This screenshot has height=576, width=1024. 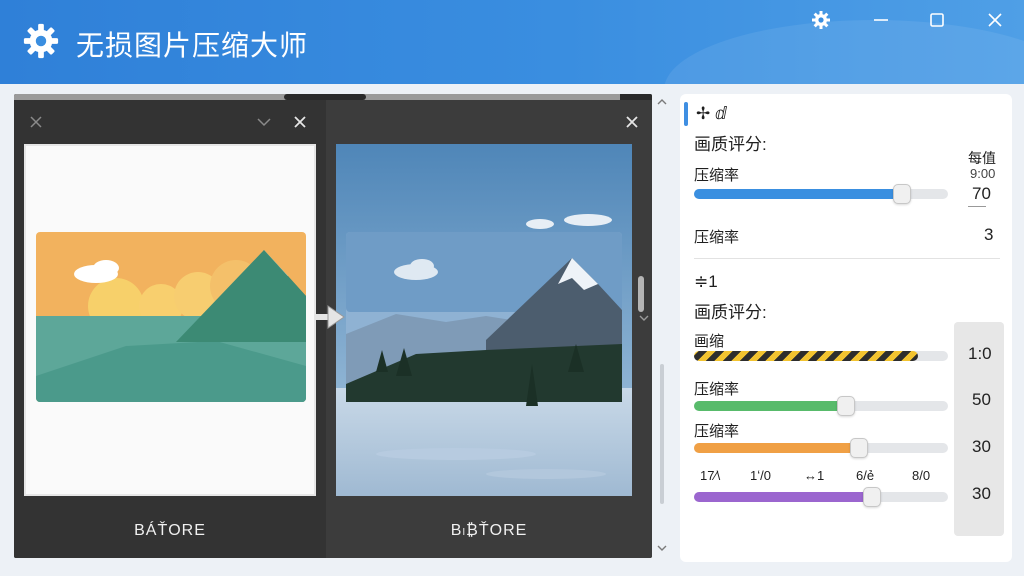 I want to click on section2-header: ≑1, so click(x=706, y=281).